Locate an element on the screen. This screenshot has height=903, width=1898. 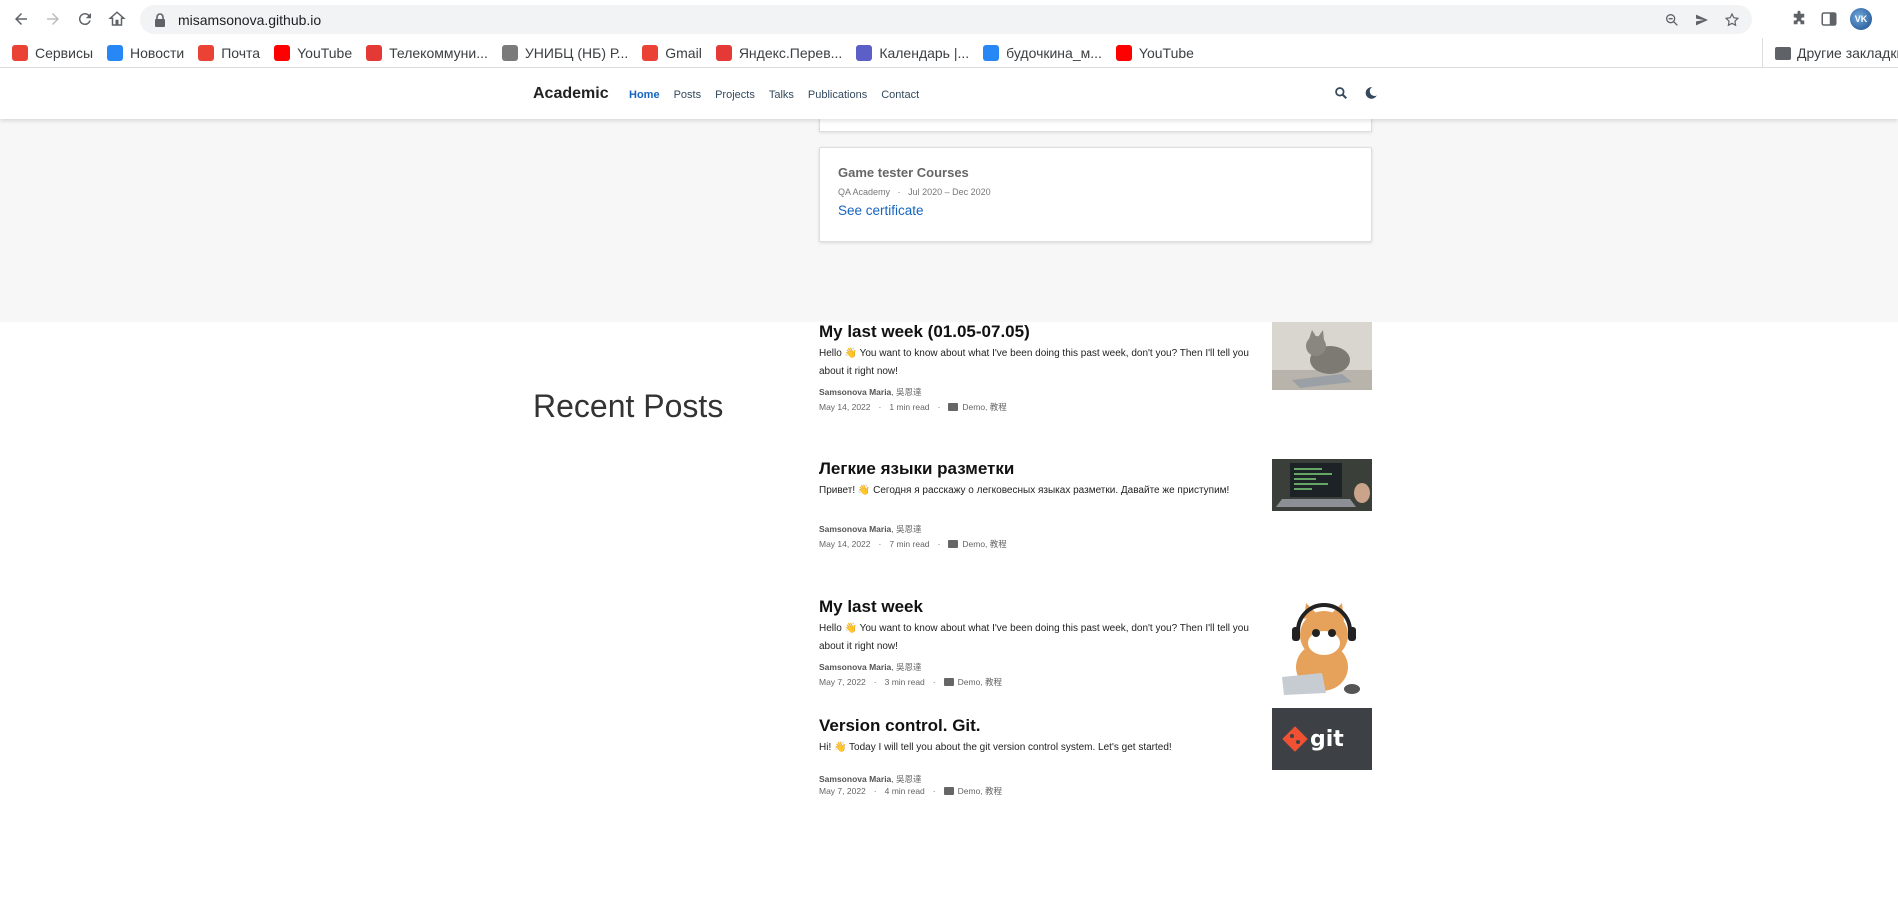
site-brand: Academic is located at coordinates (571, 94).